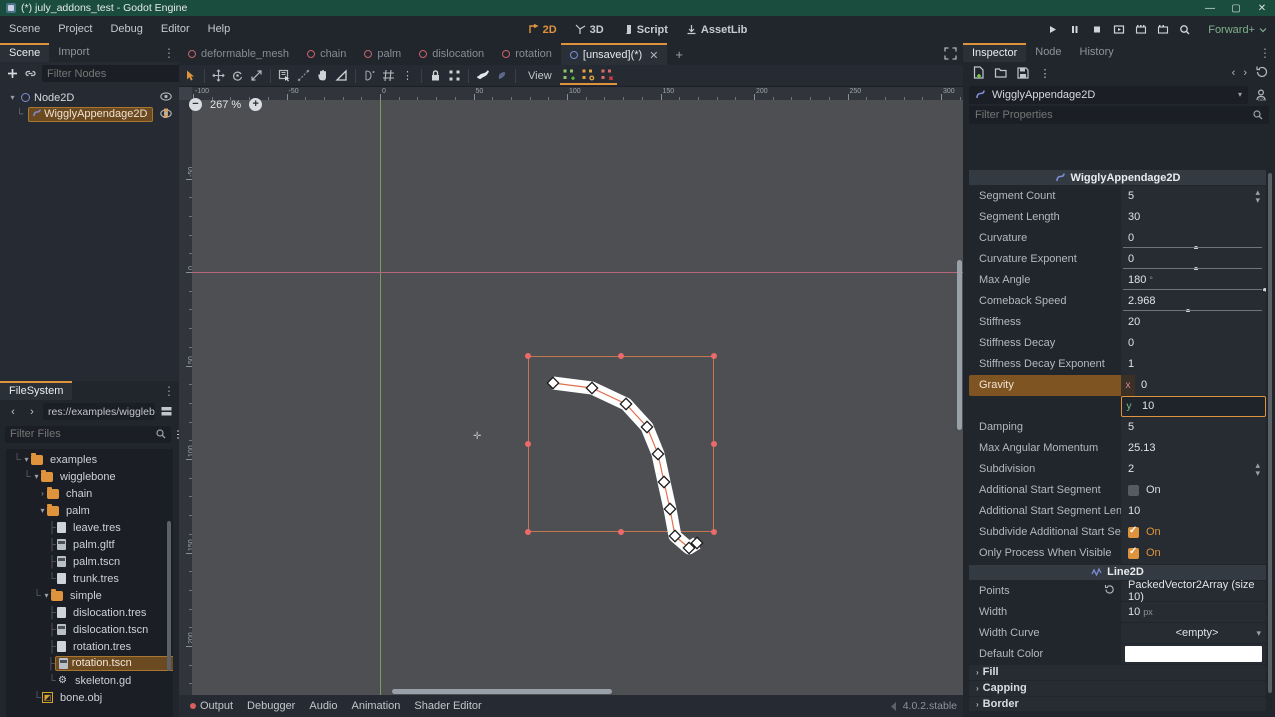  I want to click on inspector-scrollbar, so click(1270, 433).